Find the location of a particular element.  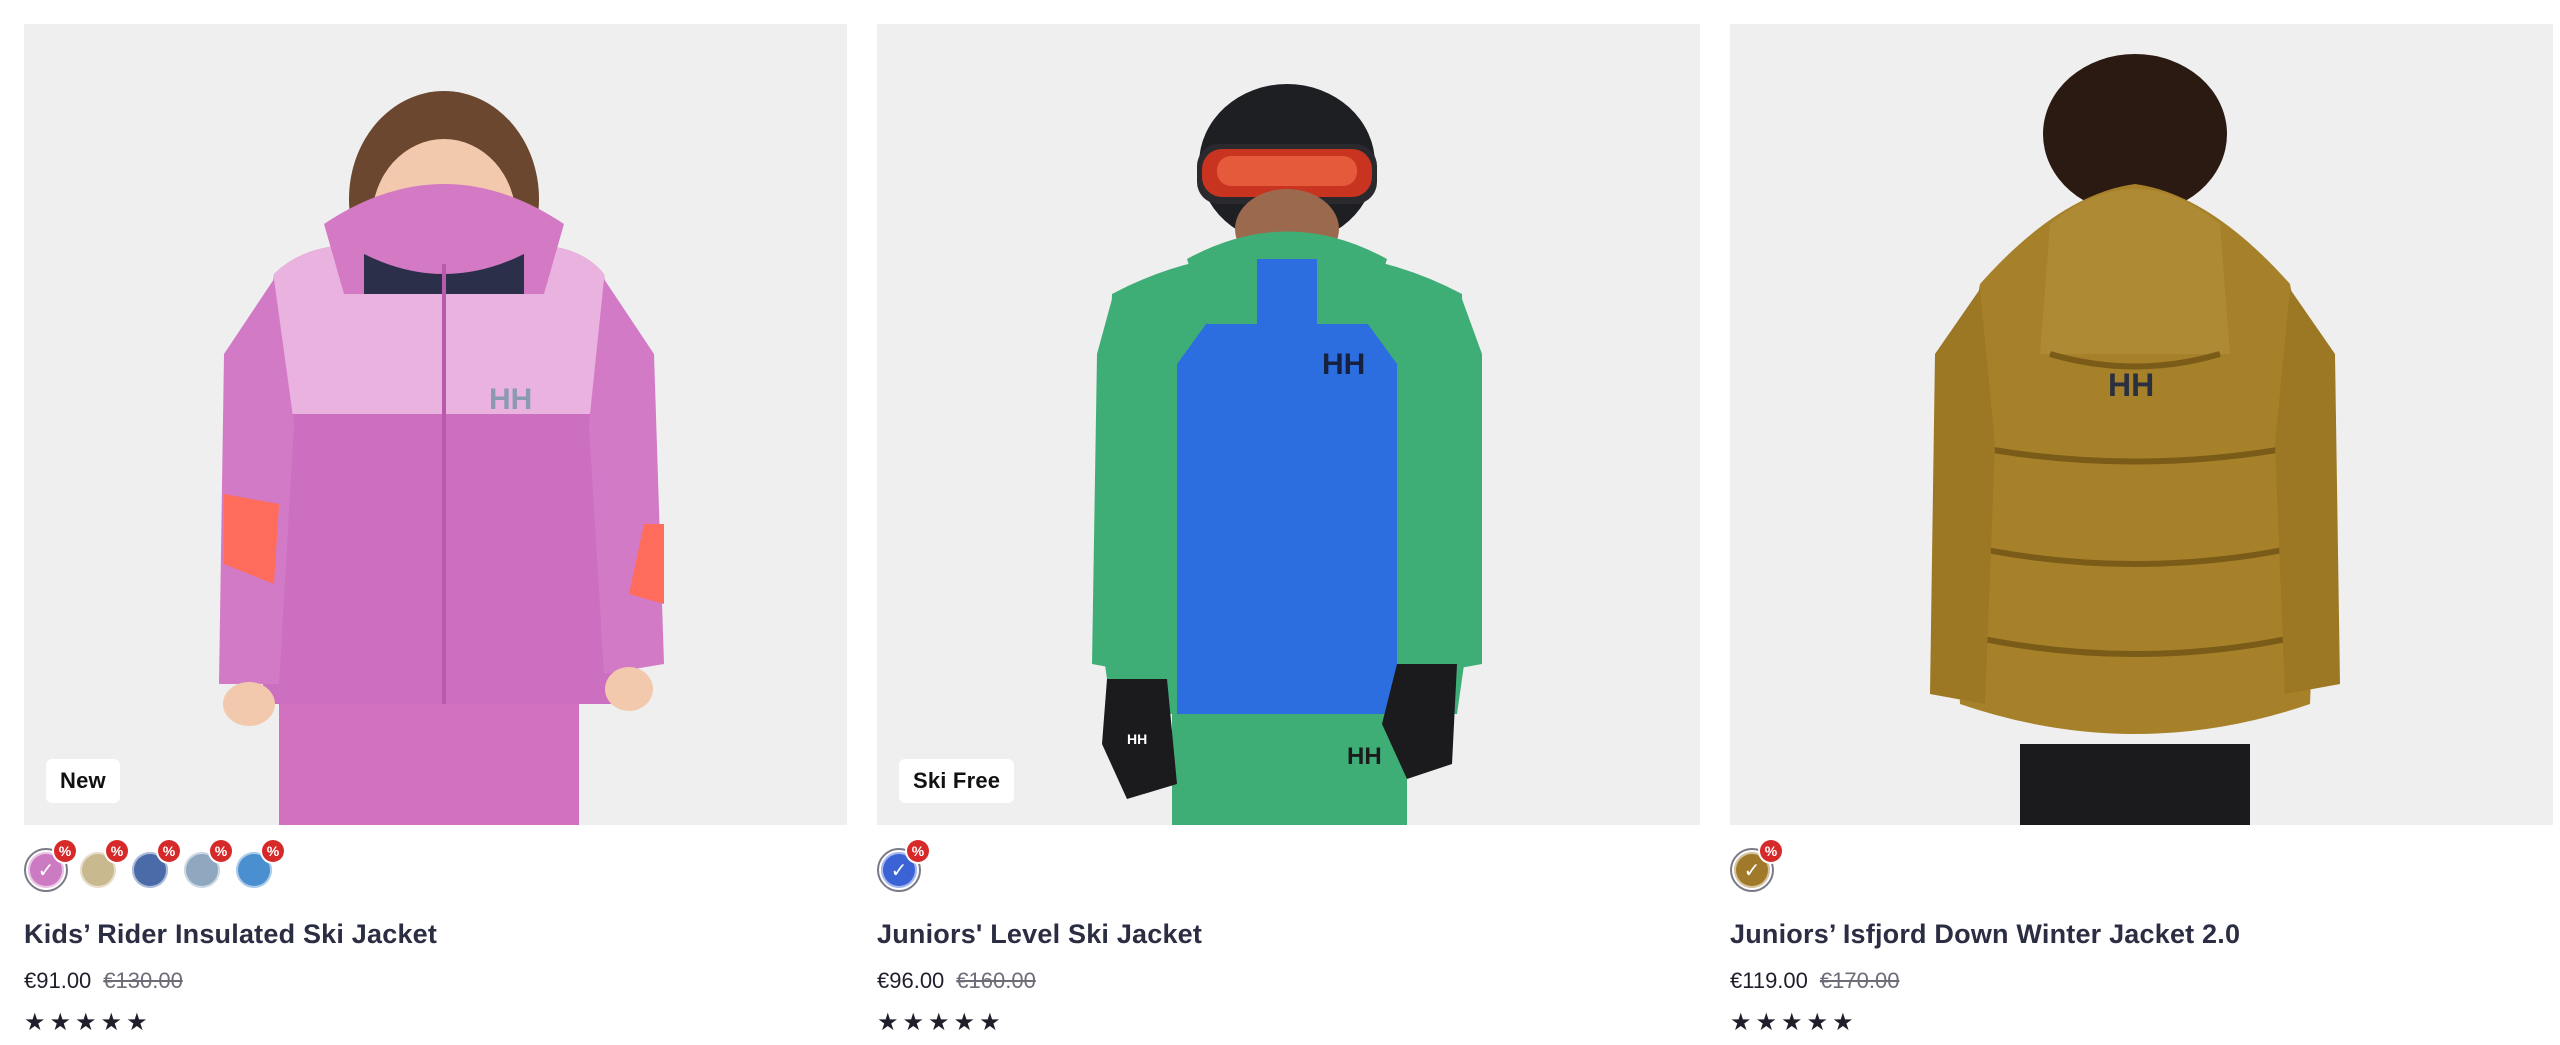

kid-down-jacket-back-illustration: HH is located at coordinates (2135, 439).